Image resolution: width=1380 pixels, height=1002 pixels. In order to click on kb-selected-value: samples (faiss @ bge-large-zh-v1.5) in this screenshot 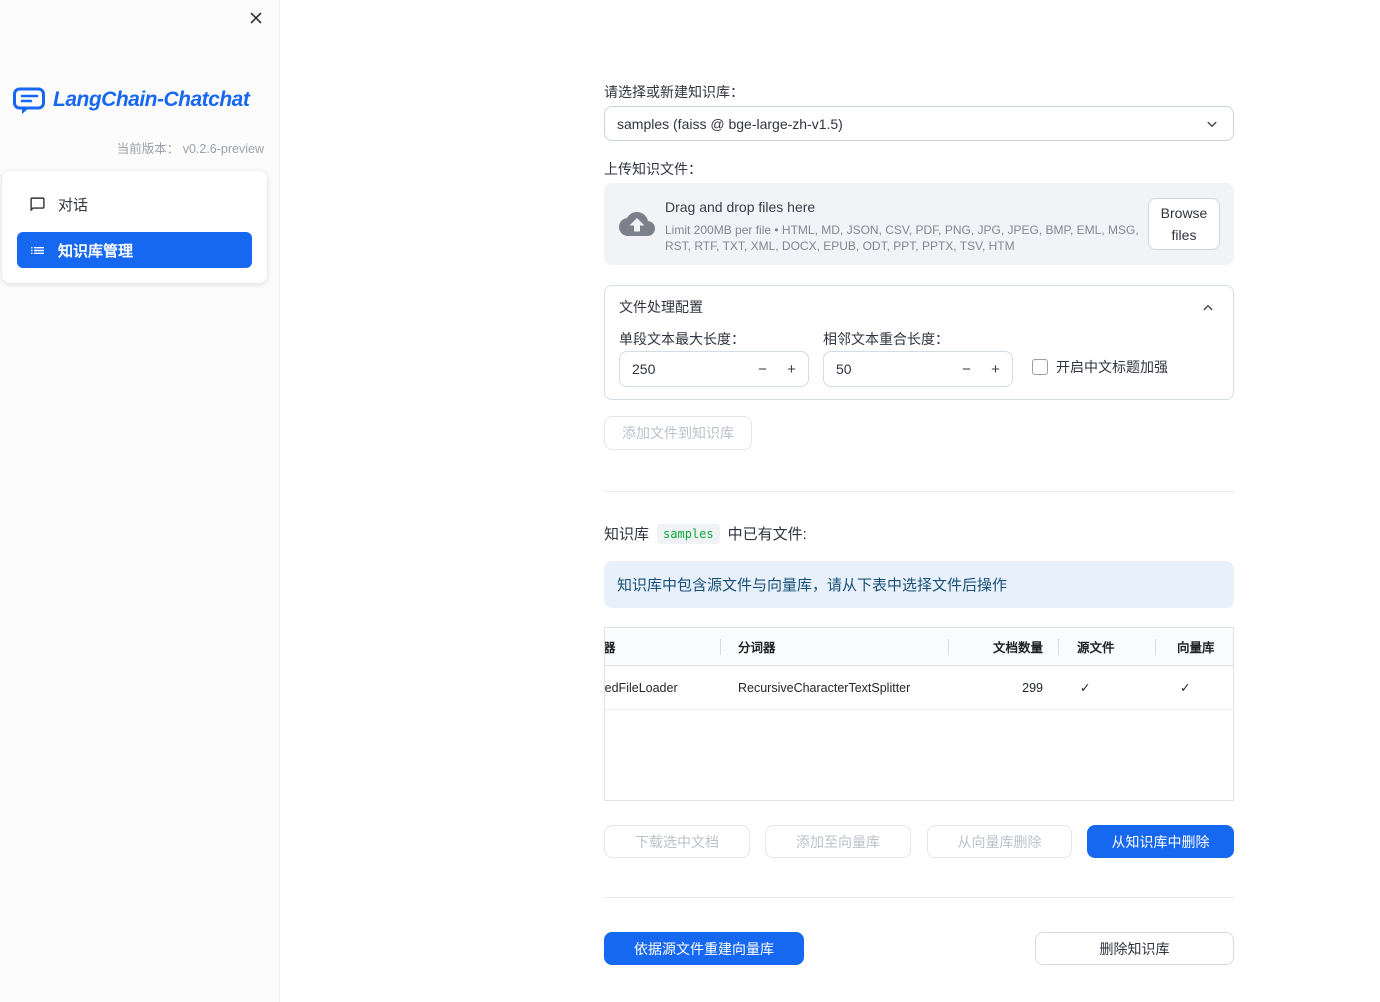, I will do `click(730, 123)`.